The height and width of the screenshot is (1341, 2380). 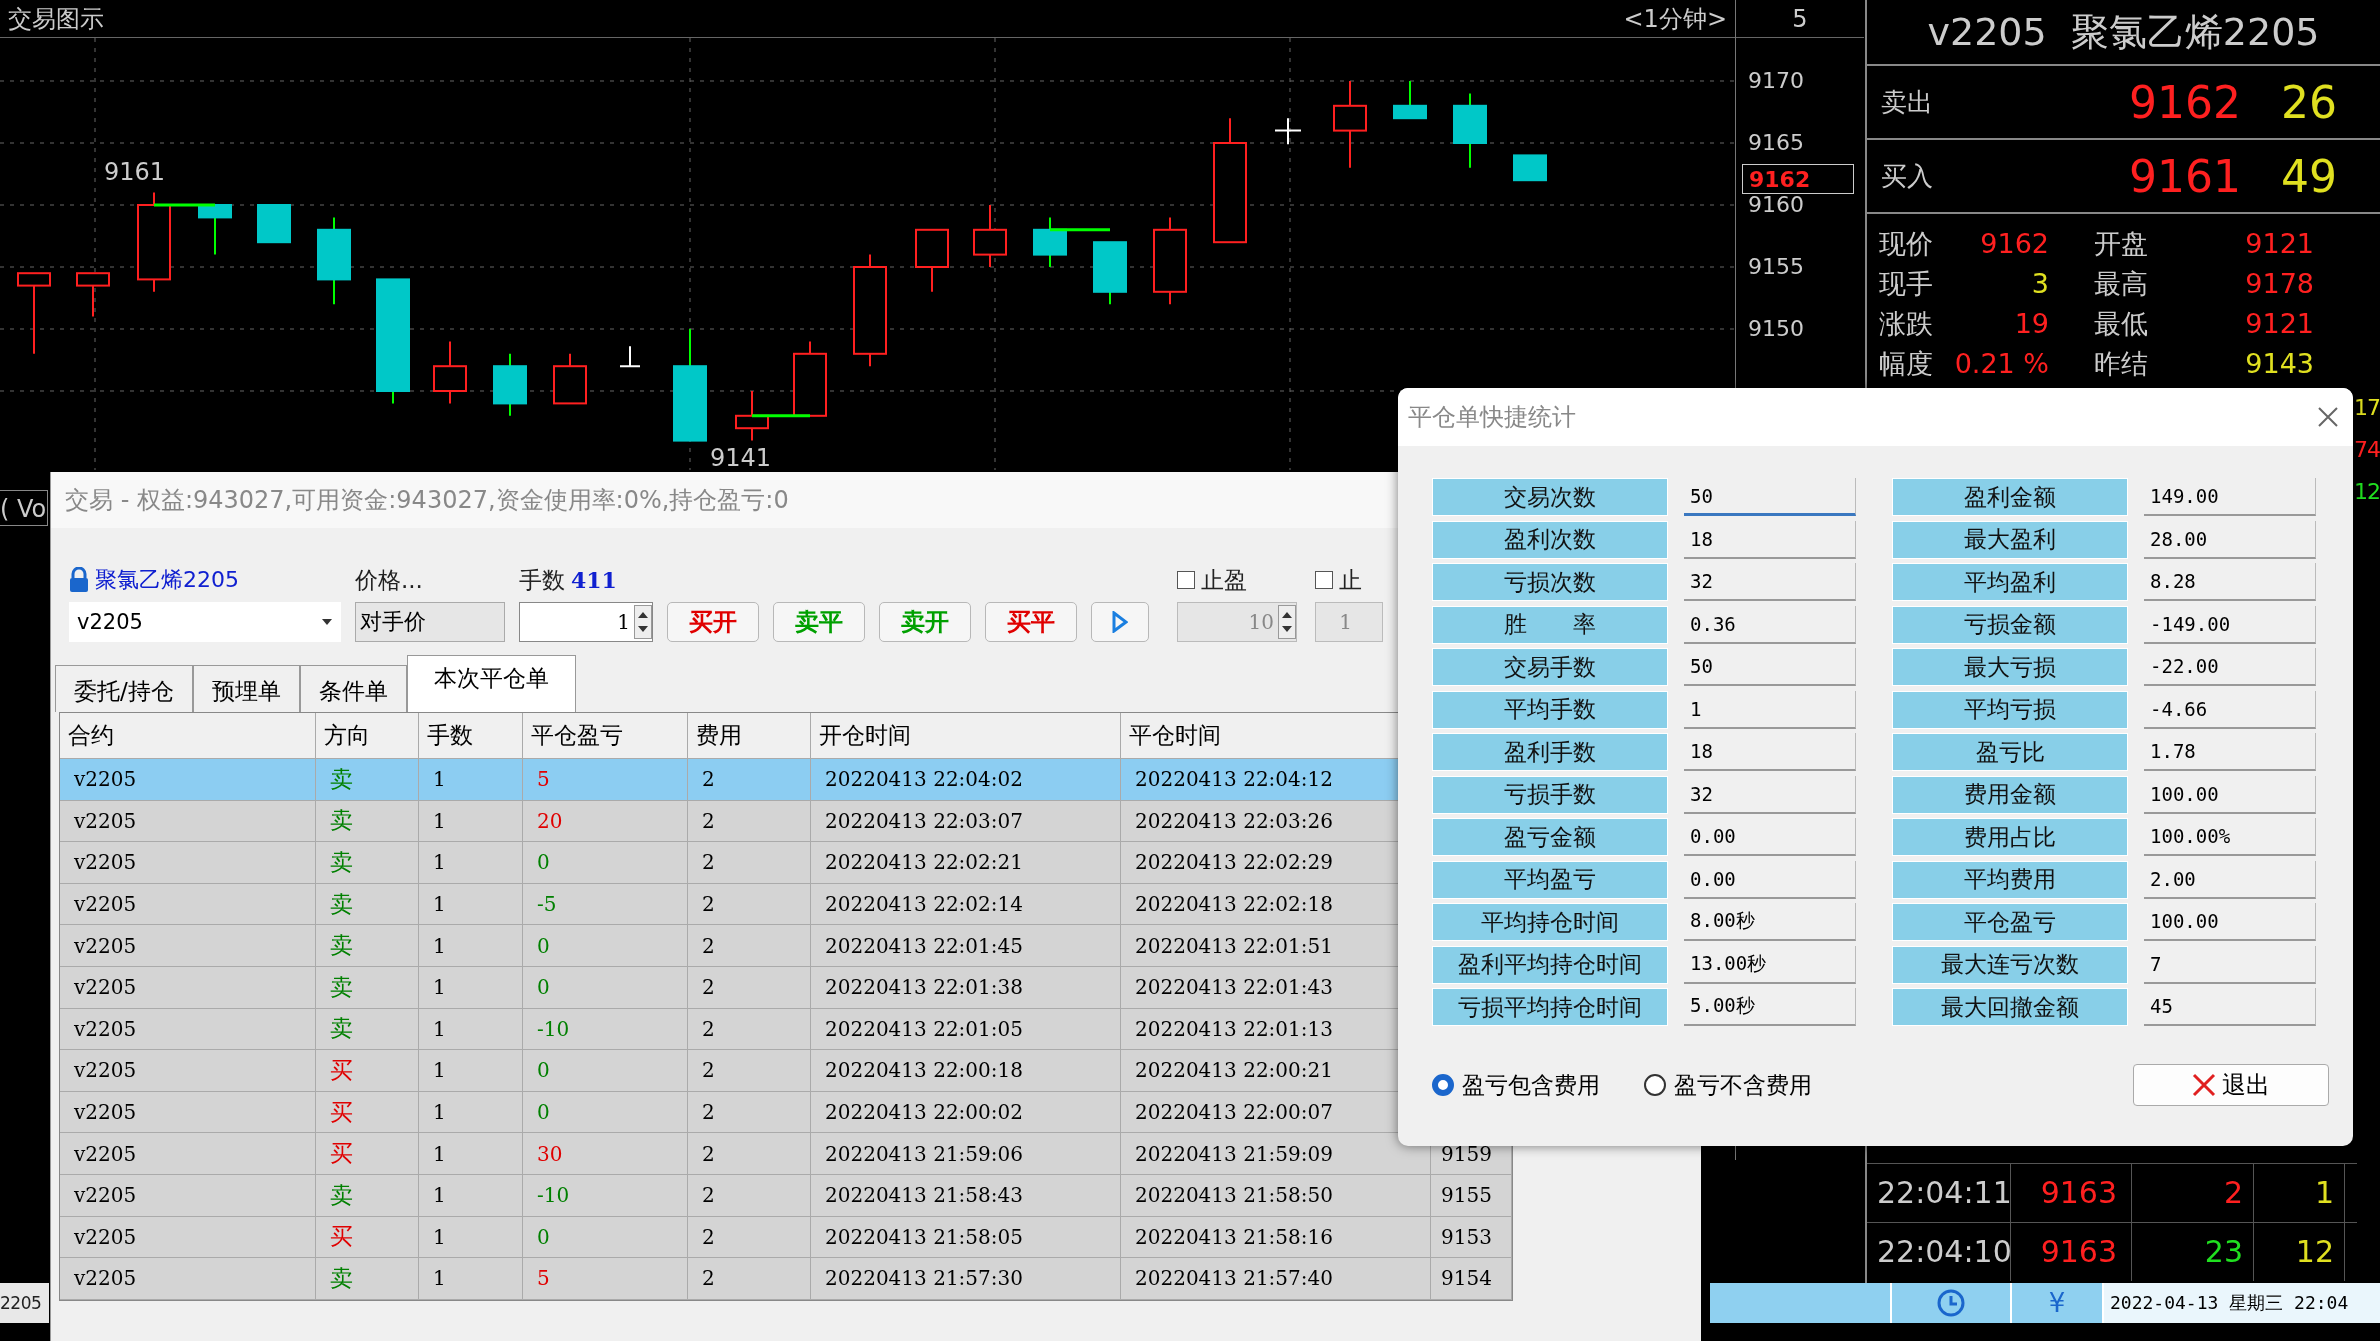 I want to click on stat-value: 9121, so click(x=2279, y=324).